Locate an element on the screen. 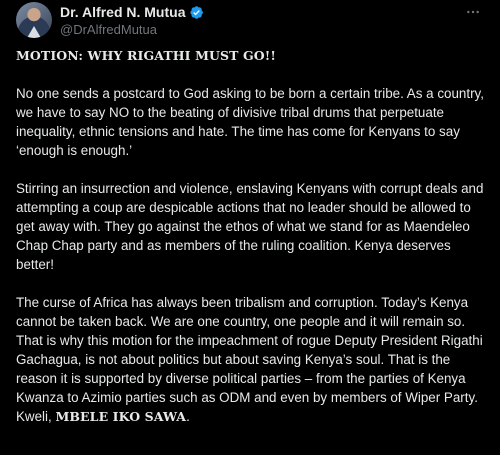 Image resolution: width=500 pixels, height=455 pixels. avatar-shirt is located at coordinates (34, 32).